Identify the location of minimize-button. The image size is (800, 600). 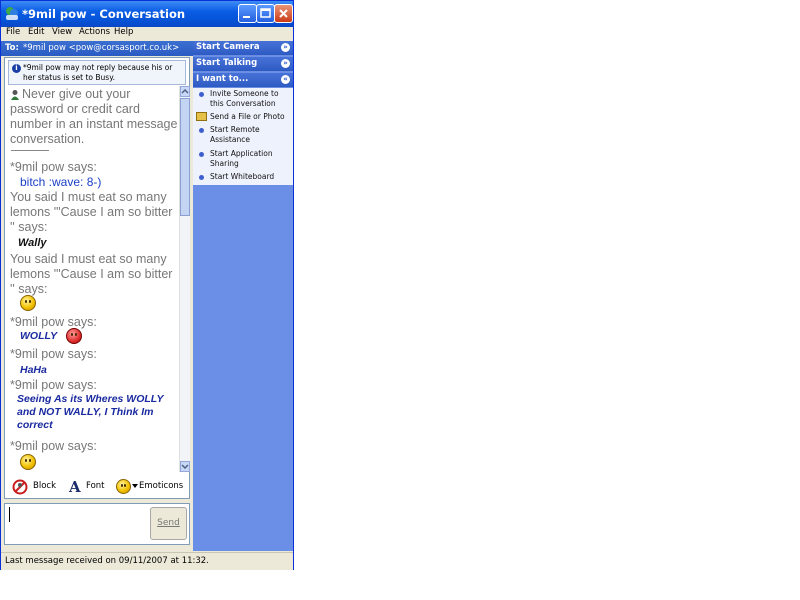
(247, 13).